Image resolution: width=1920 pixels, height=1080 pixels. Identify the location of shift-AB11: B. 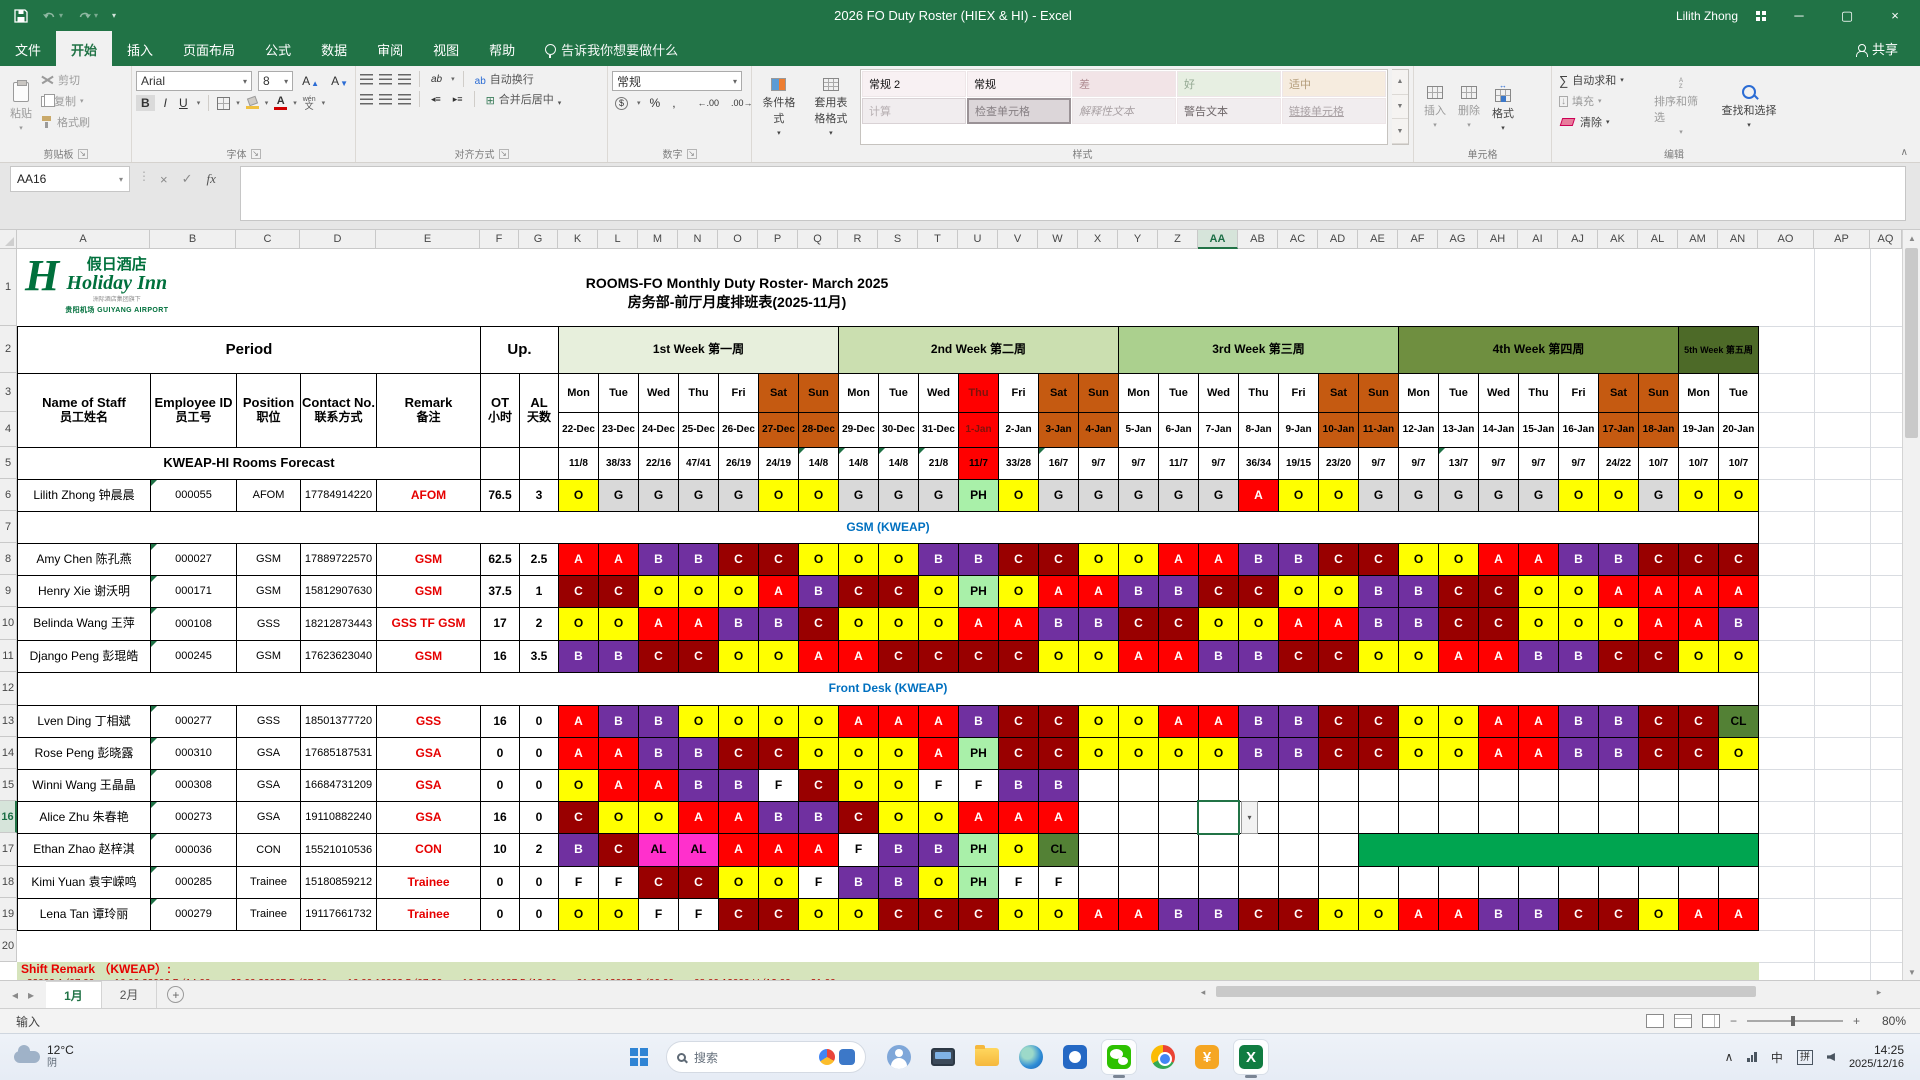
(1258, 656).